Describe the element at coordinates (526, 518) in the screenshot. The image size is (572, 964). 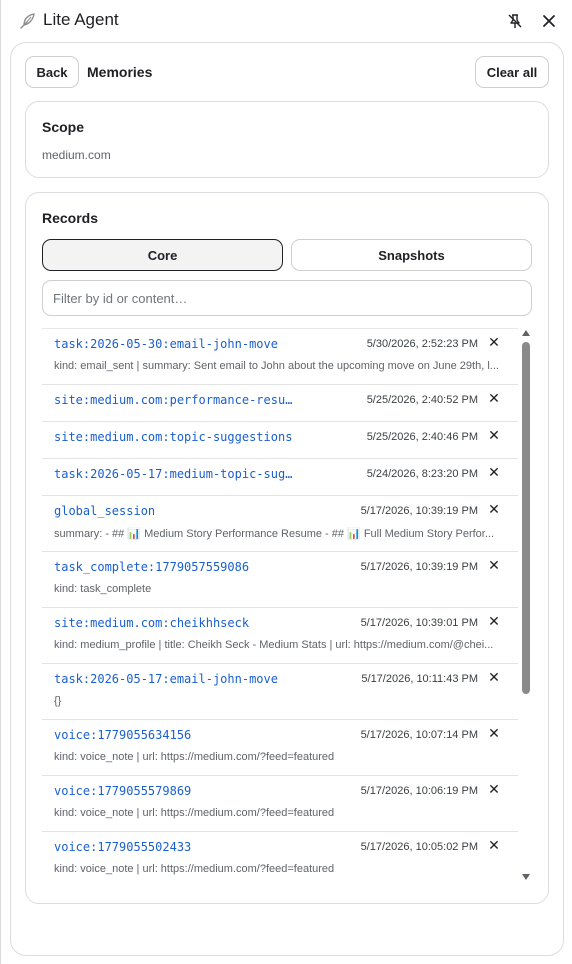
I see `scroll-thumb` at that location.